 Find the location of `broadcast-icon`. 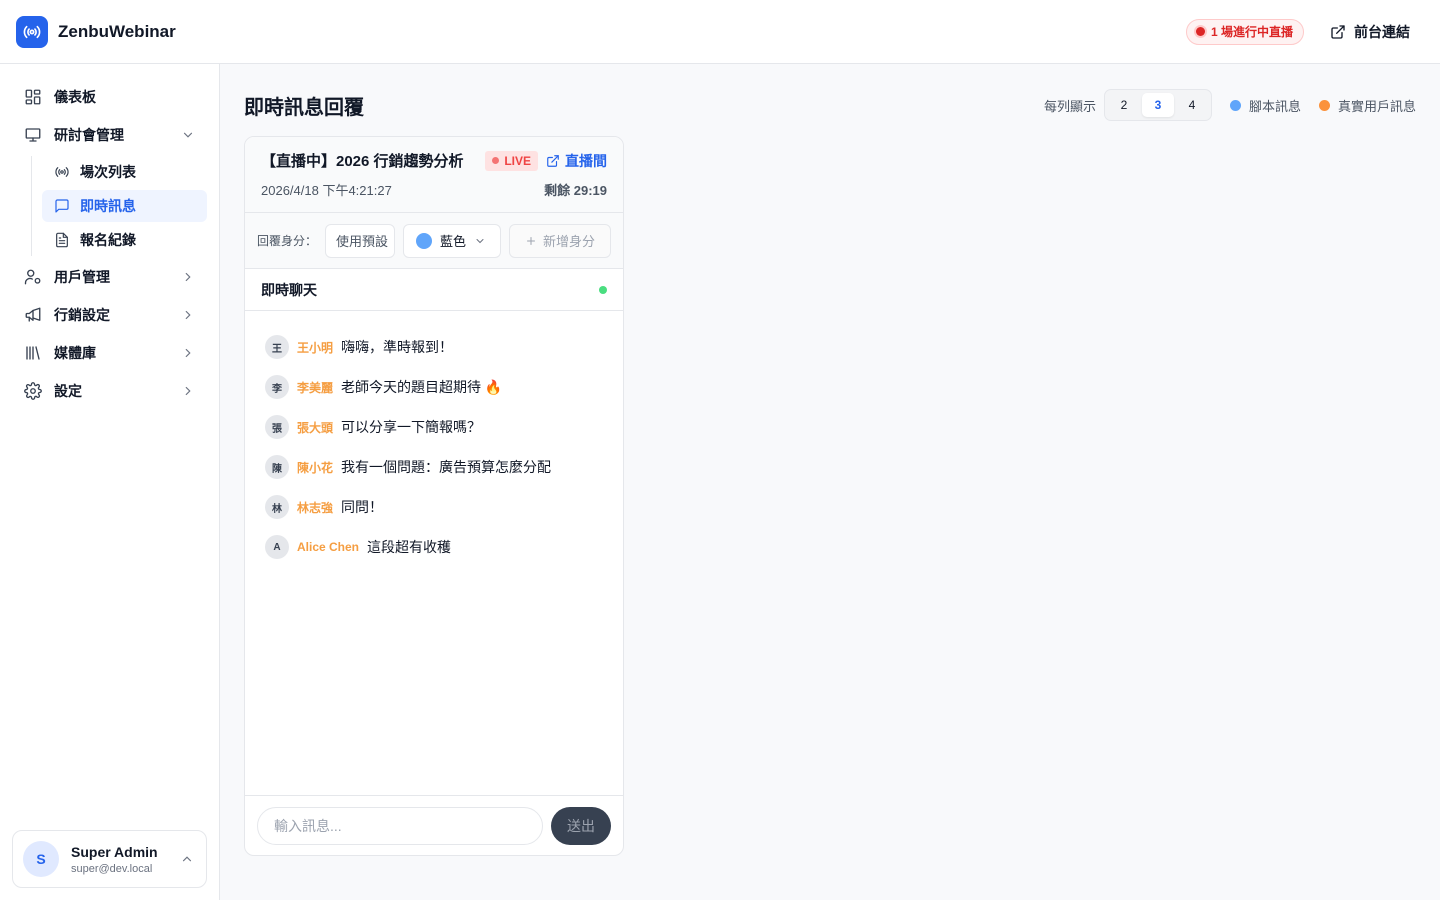

broadcast-icon is located at coordinates (62, 172).